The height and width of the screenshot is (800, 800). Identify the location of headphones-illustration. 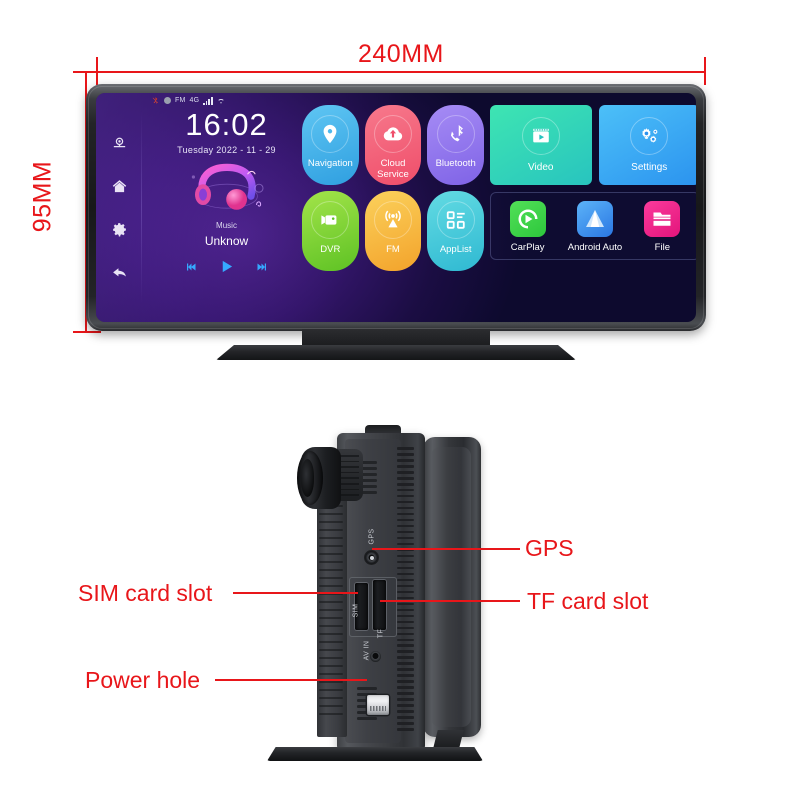
(227, 189).